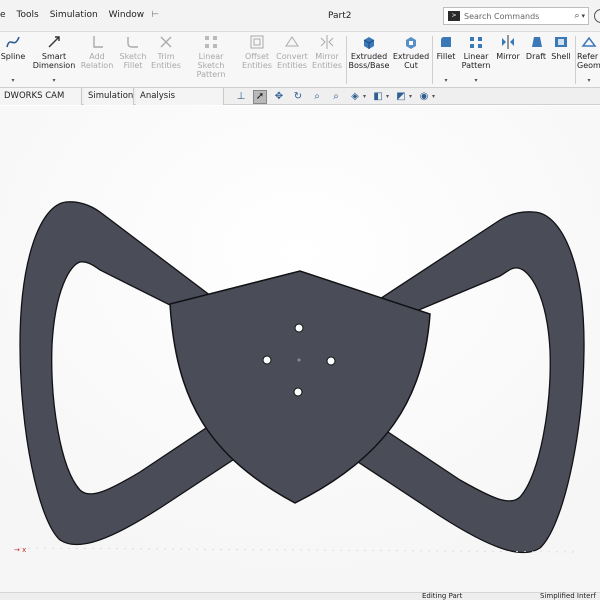 The image size is (600, 600). What do you see at coordinates (424, 97) in the screenshot?
I see `hide-show-items-icon: ◉` at bounding box center [424, 97].